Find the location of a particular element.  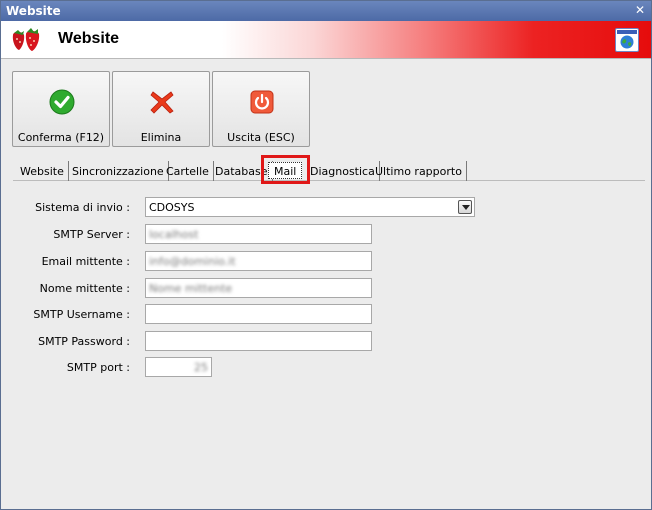

tab-cartelle: Cartelle is located at coordinates (187, 171).